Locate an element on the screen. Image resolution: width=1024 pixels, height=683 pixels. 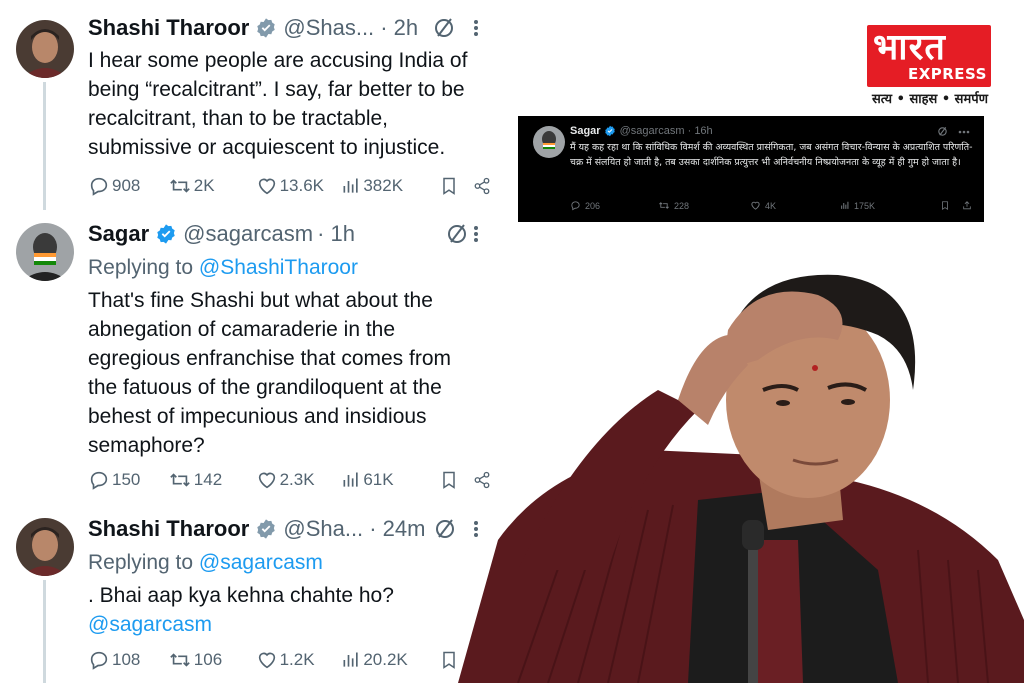
reply-button: 108 is located at coordinates (128, 660).